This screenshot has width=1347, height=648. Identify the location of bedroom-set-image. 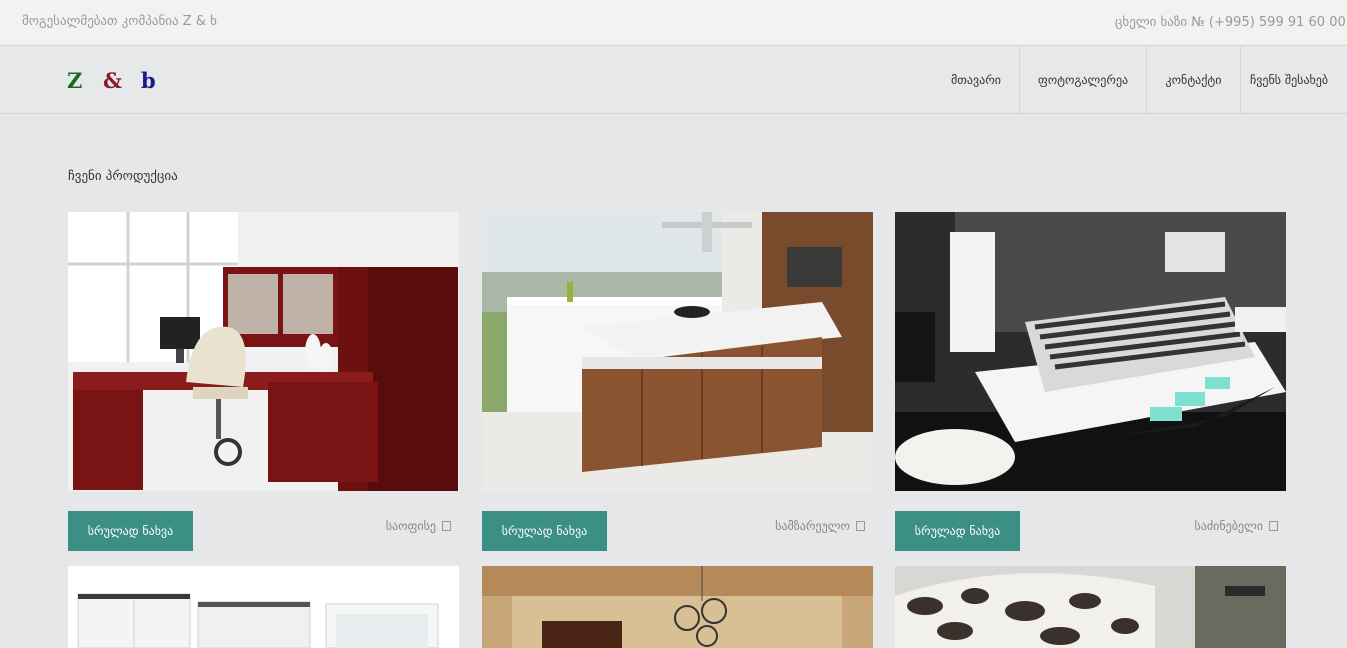
(1090, 351).